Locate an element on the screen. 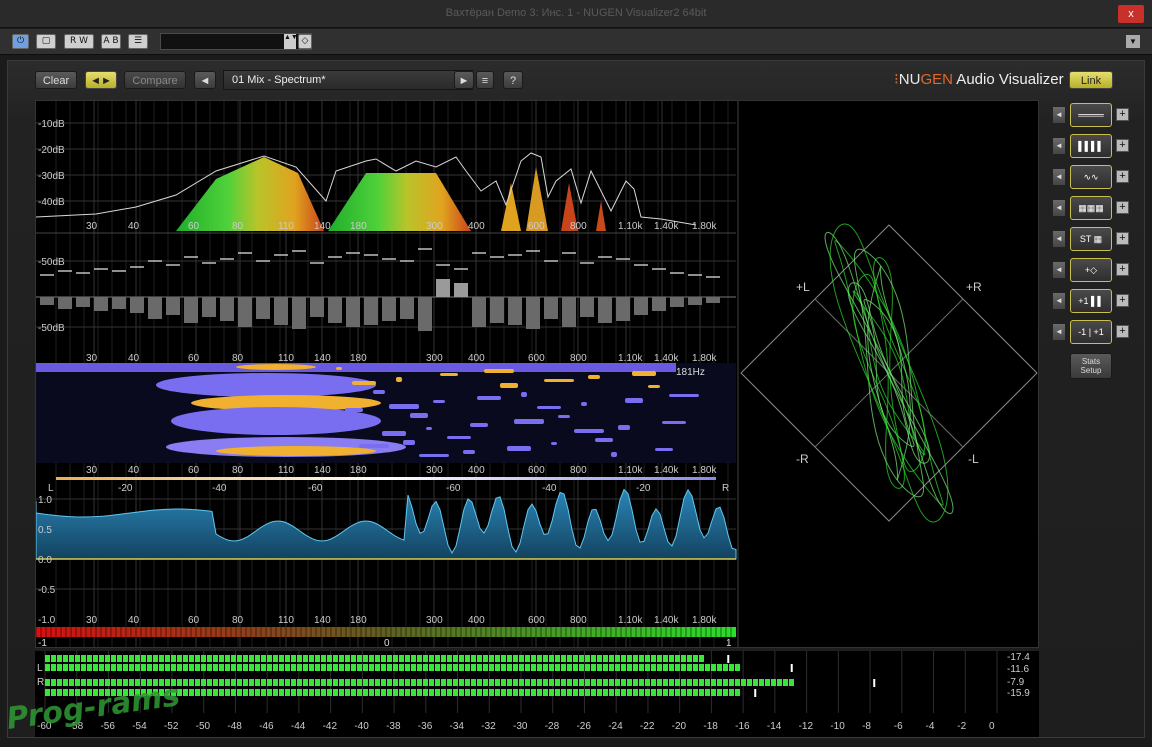 This screenshot has width=1152, height=747. link-button: Link is located at coordinates (1091, 80).